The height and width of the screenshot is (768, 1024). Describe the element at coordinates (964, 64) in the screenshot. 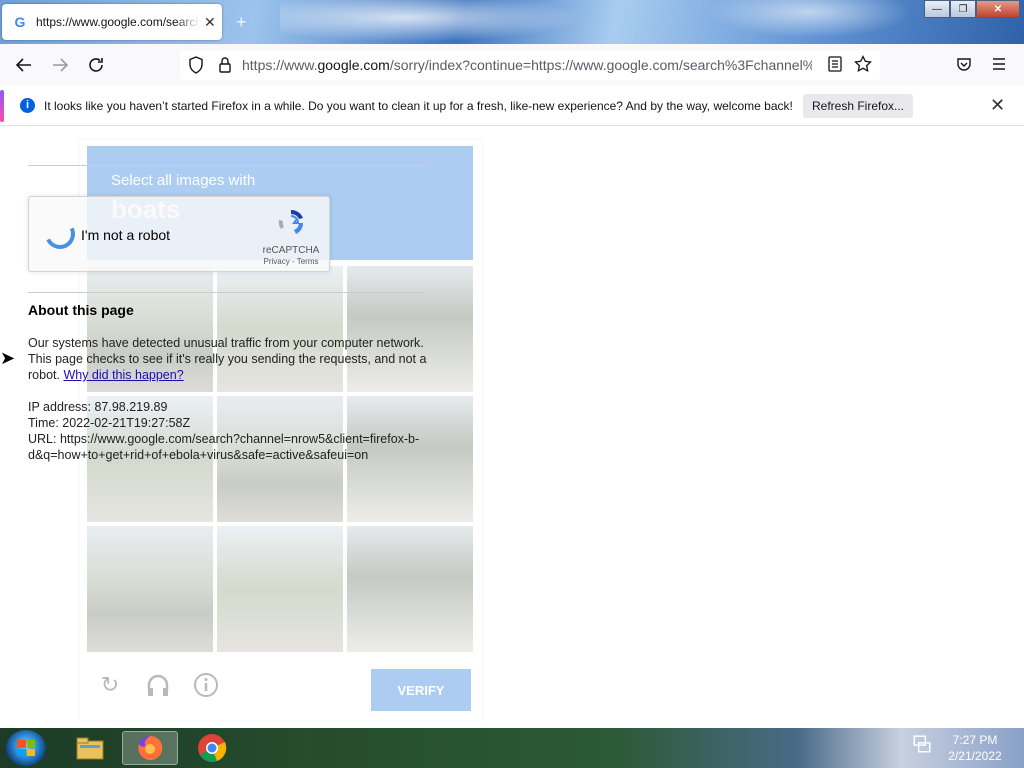

I see `pocket-icon` at that location.